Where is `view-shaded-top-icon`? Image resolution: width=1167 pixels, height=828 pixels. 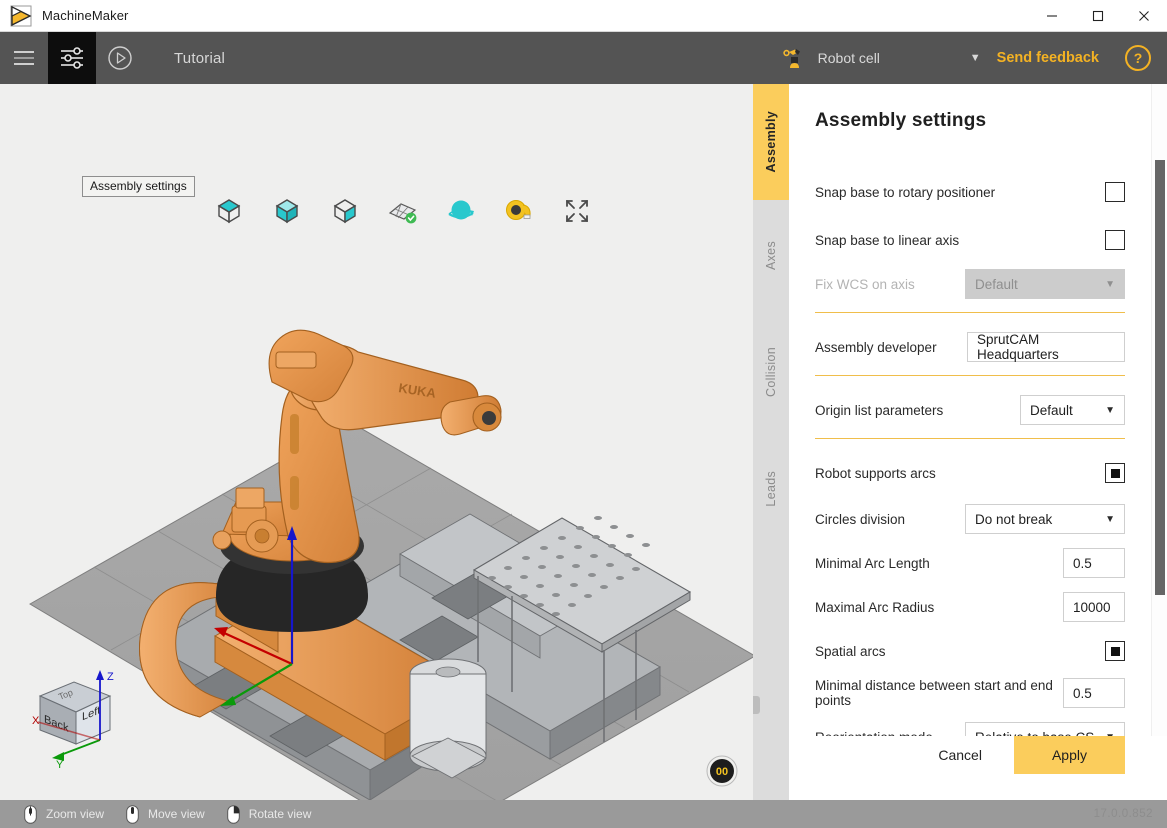
view-shaded-top-icon is located at coordinates (229, 211).